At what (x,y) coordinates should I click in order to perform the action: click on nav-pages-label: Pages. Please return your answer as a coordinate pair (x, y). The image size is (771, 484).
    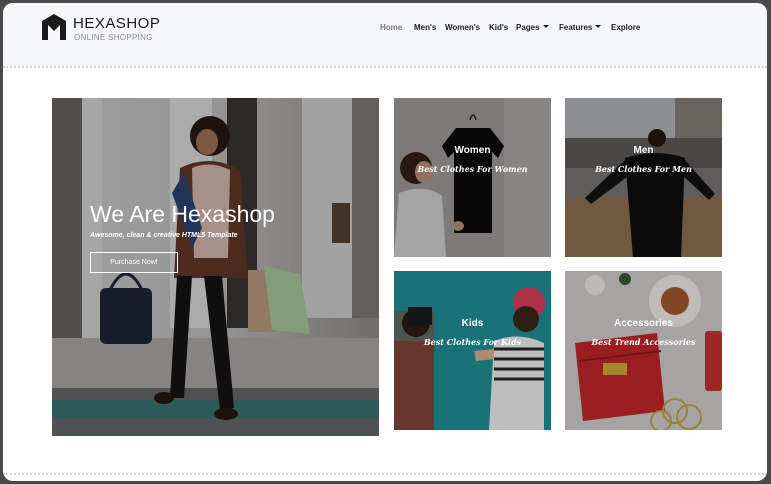
    Looking at the image, I should click on (528, 27).